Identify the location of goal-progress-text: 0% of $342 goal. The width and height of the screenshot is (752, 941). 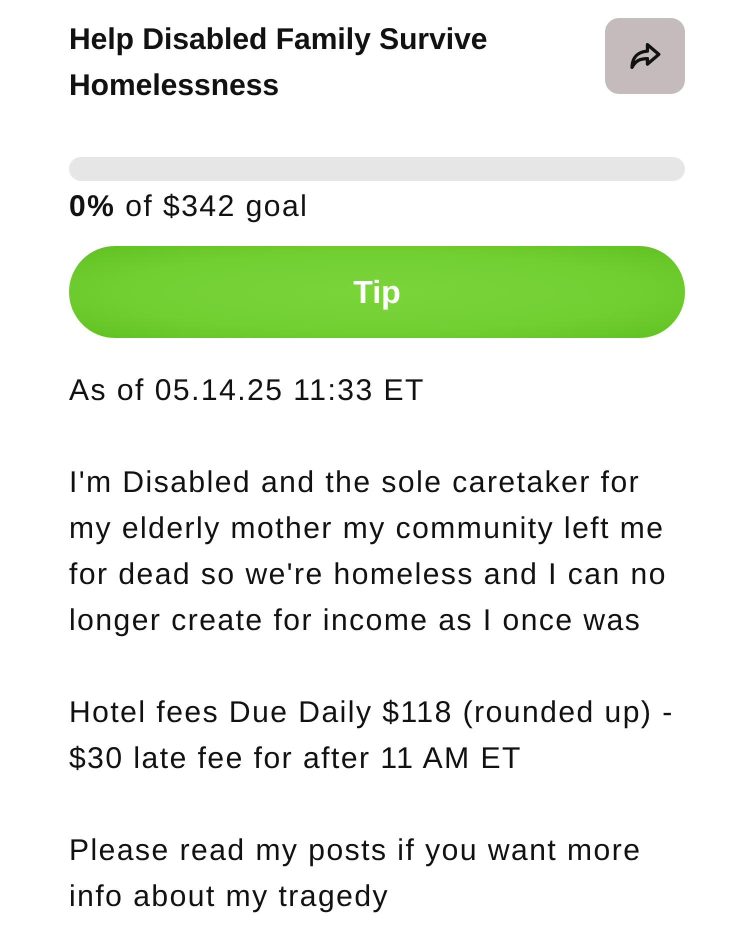
(189, 207).